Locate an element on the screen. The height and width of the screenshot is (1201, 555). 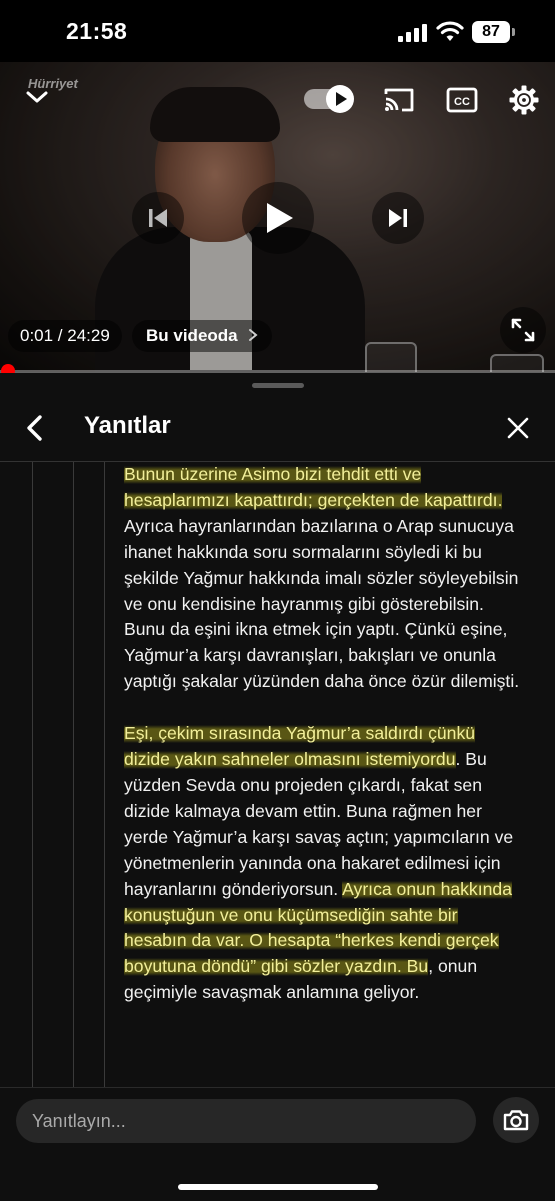
previous-video-button is located at coordinates (158, 218).